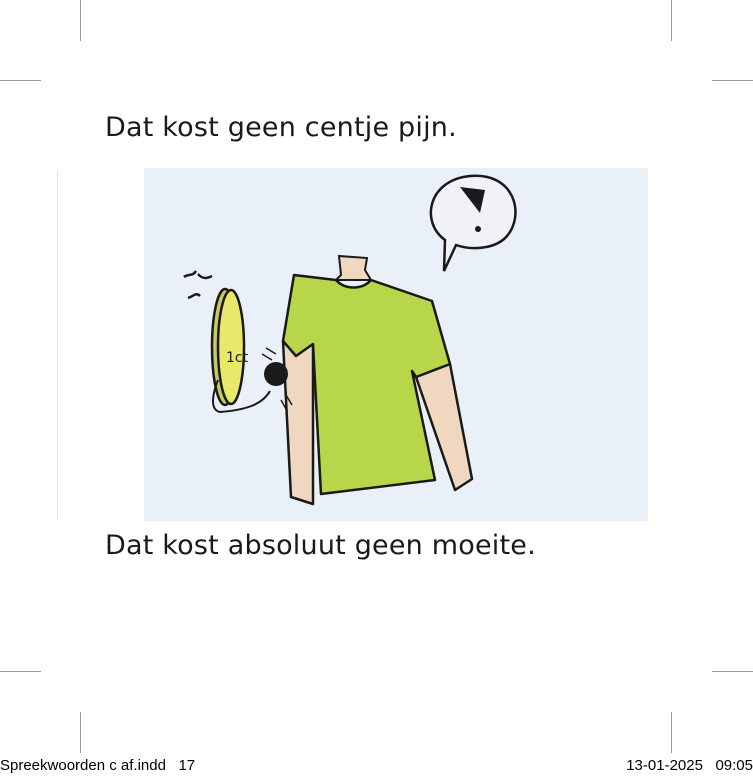 This screenshot has width=753, height=779. Describe the element at coordinates (281, 127) in the screenshot. I see `heading-top: Dat kost geen centje pijn.` at that location.